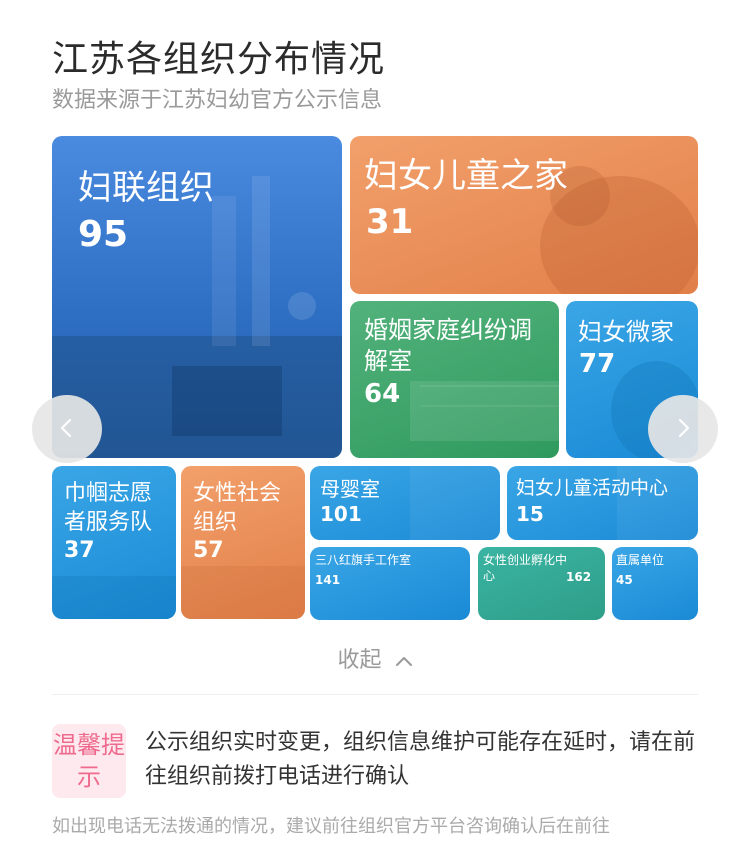 The width and height of the screenshot is (750, 858). I want to click on tile-label: 妇联组织, so click(146, 188).